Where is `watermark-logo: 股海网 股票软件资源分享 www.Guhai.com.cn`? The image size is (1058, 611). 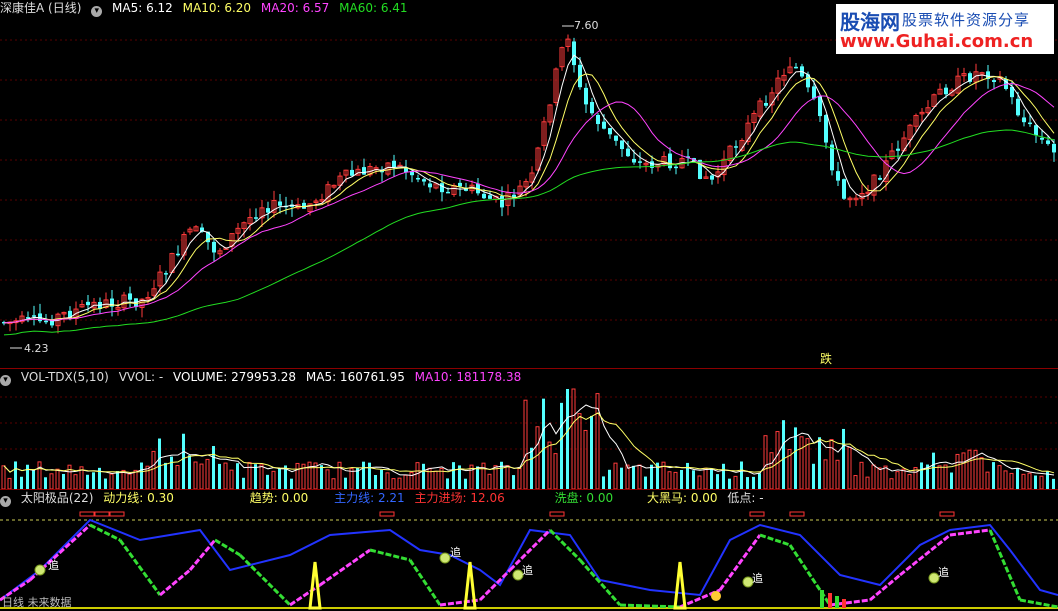 watermark-logo: 股海网 股票软件资源分享 www.Guhai.com.cn is located at coordinates (945, 29).